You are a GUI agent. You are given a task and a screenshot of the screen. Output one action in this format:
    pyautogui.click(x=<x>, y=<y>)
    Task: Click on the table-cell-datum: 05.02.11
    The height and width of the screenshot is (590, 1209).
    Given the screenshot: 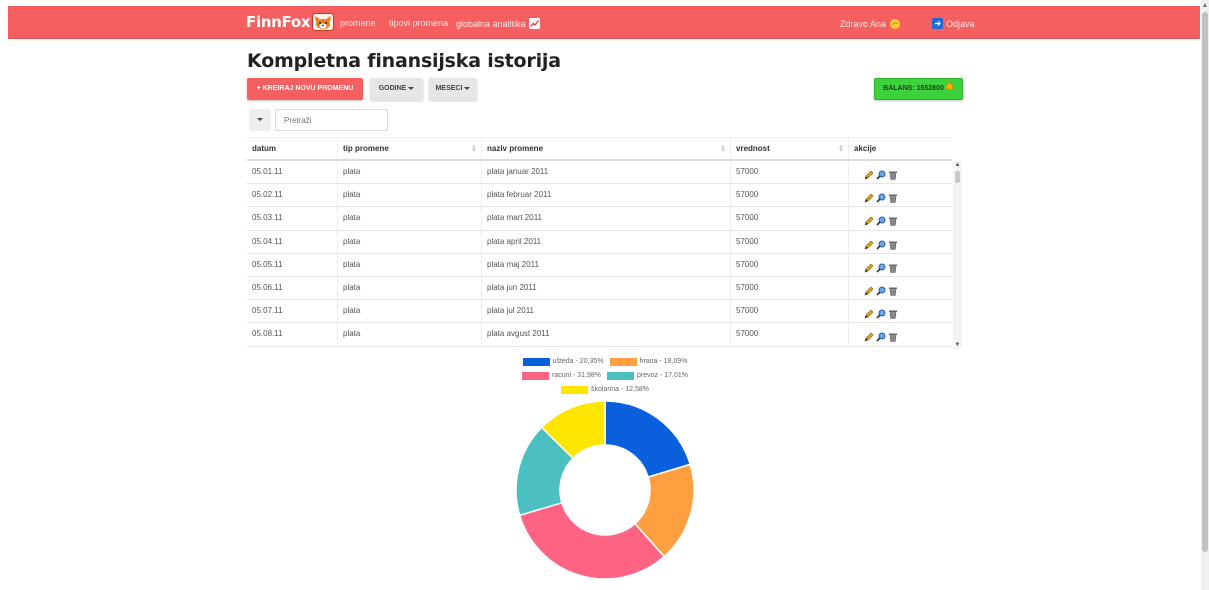 What is the action you would take?
    pyautogui.click(x=292, y=195)
    